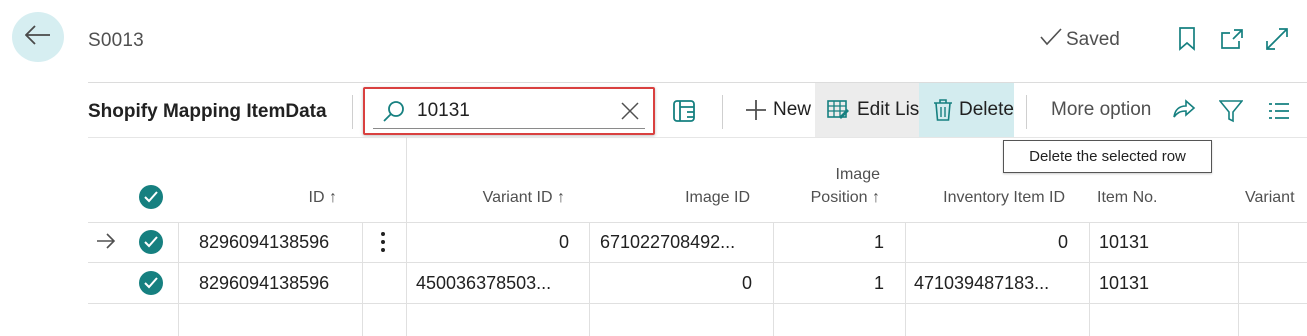  Describe the element at coordinates (1276, 197) in the screenshot. I see `column-header-variant: Variant` at that location.